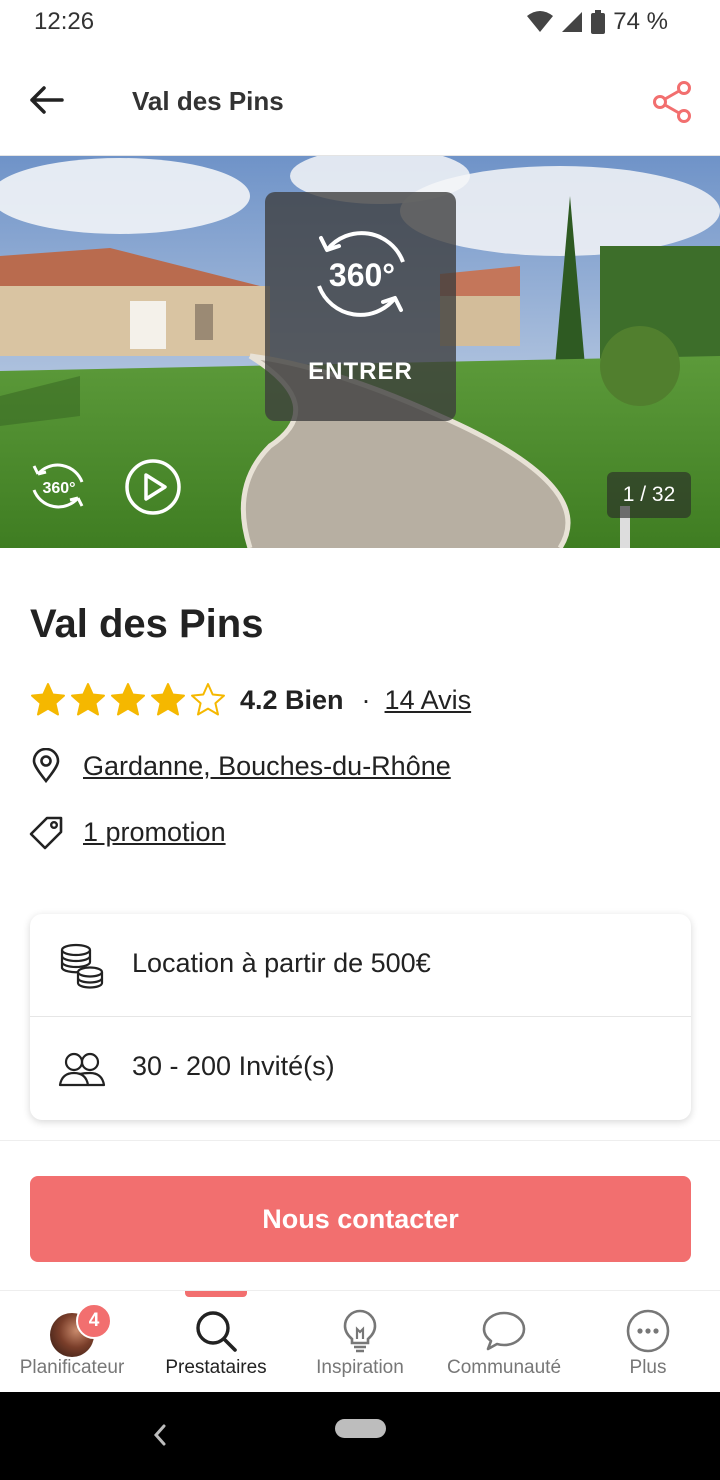 Image resolution: width=720 pixels, height=1480 pixels. What do you see at coordinates (160, 1435) in the screenshot?
I see `system-back-icon` at bounding box center [160, 1435].